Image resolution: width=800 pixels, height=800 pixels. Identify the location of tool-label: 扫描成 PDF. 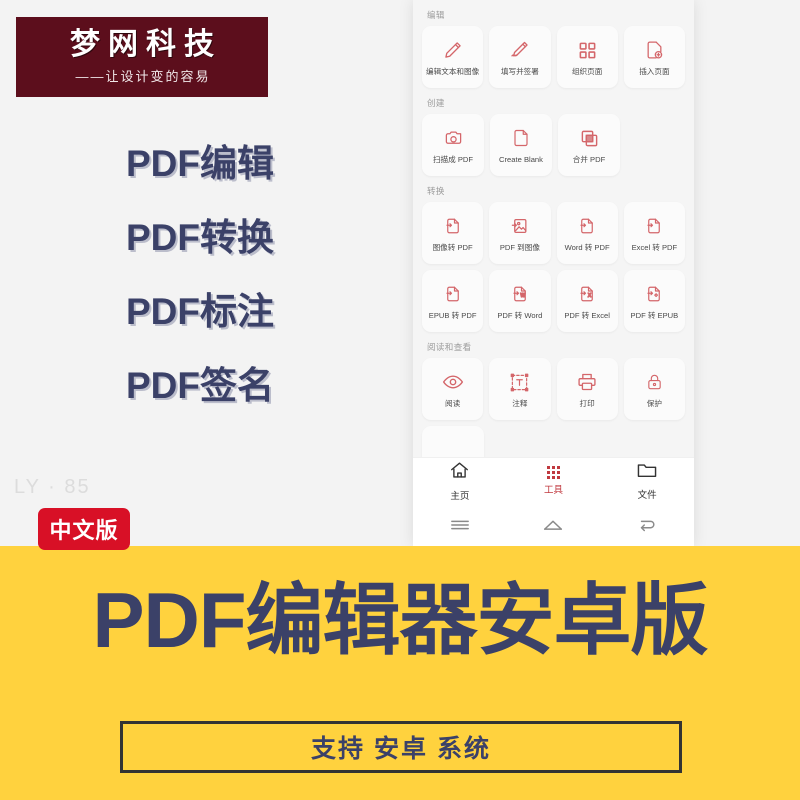
(453, 160).